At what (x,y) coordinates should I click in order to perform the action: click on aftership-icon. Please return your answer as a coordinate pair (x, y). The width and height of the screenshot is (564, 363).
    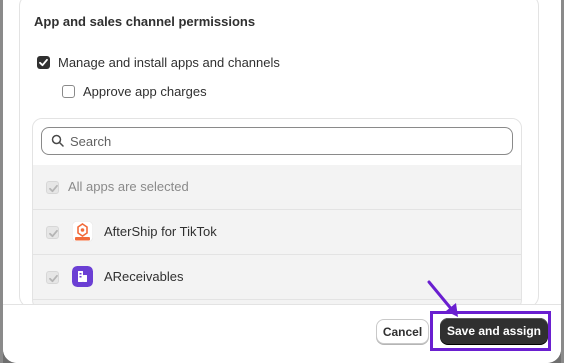
    Looking at the image, I should click on (82, 231).